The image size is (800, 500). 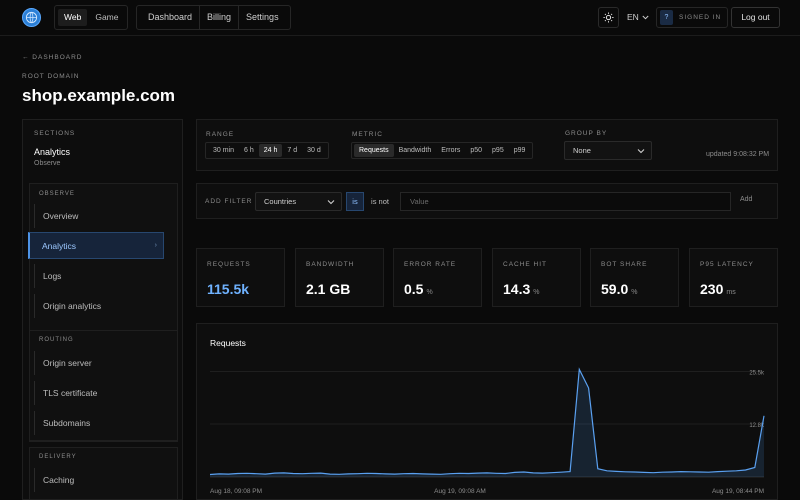 What do you see at coordinates (624, 264) in the screenshot?
I see `stat-label: BOT SHARE` at bounding box center [624, 264].